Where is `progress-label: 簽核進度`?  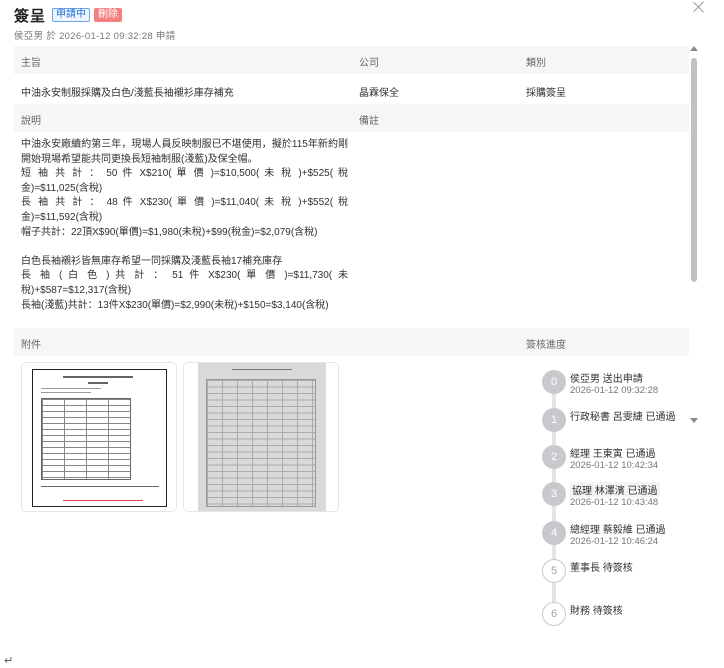 progress-label: 簽核進度 is located at coordinates (546, 345).